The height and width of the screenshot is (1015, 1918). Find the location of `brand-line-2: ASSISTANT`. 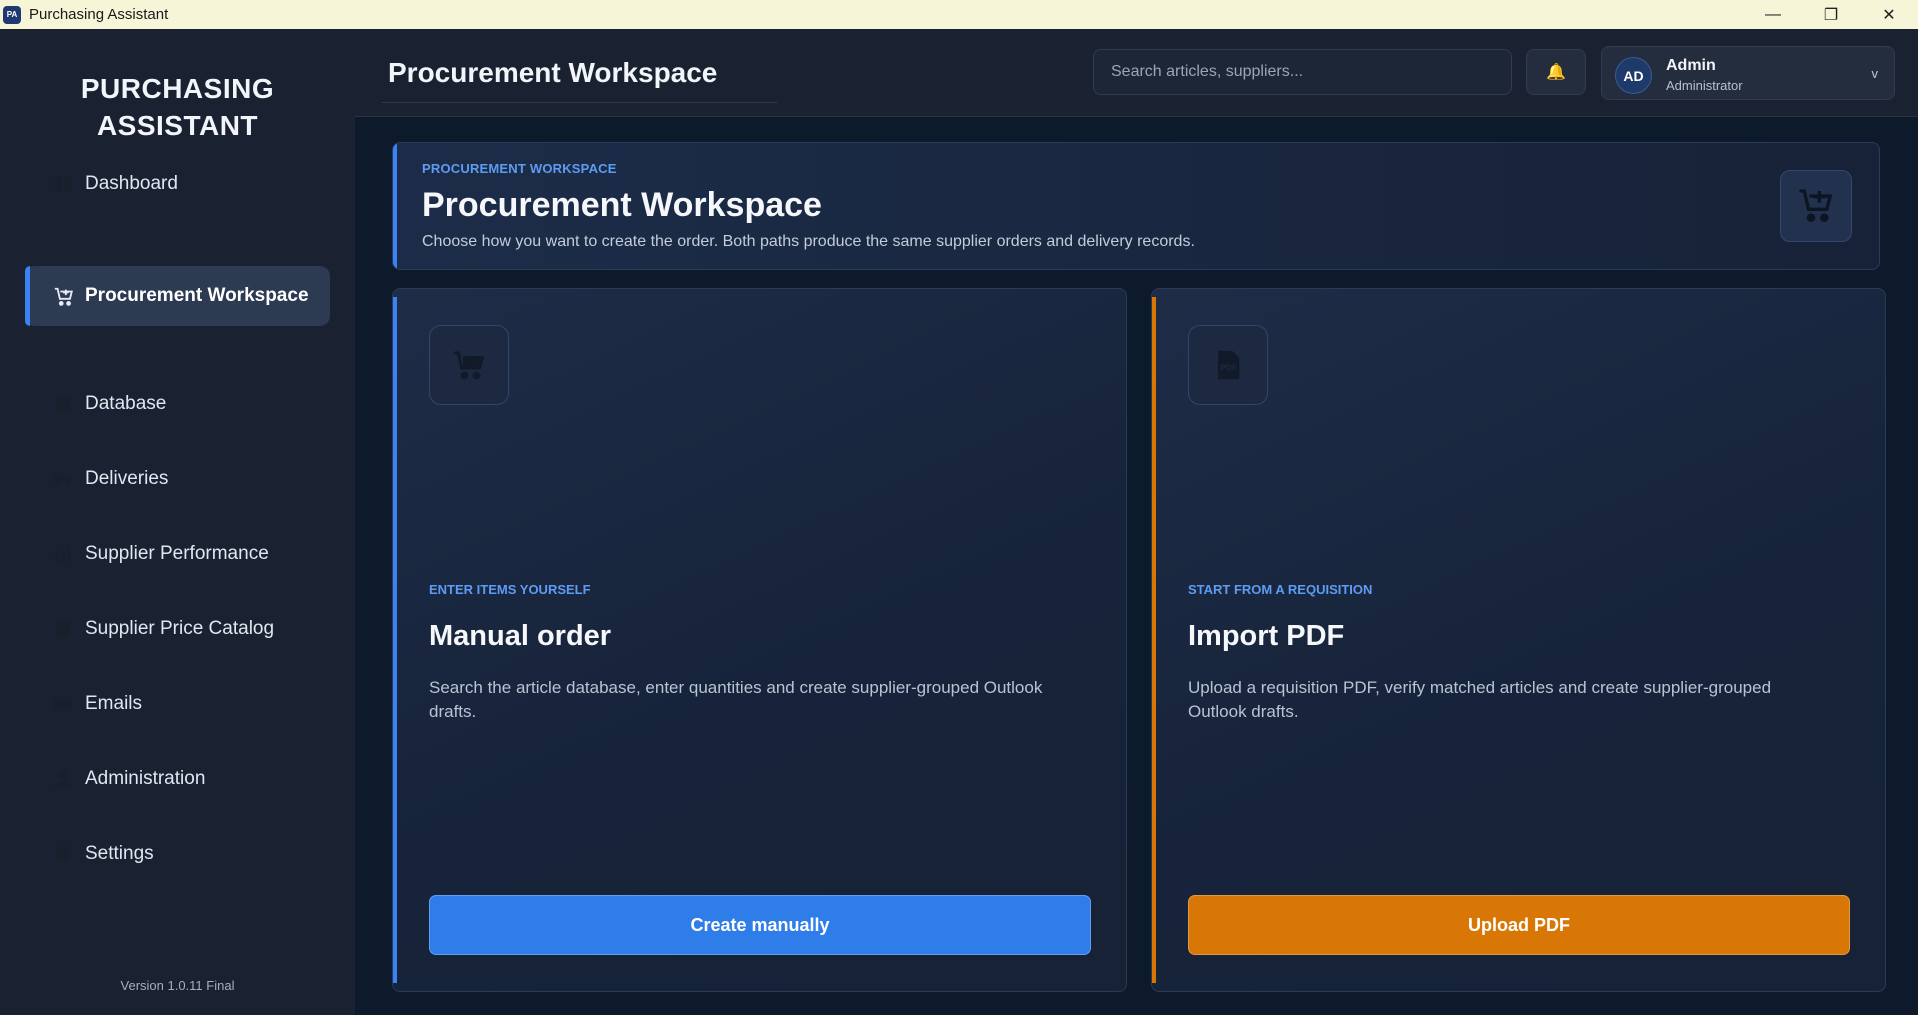

brand-line-2: ASSISTANT is located at coordinates (177, 125).